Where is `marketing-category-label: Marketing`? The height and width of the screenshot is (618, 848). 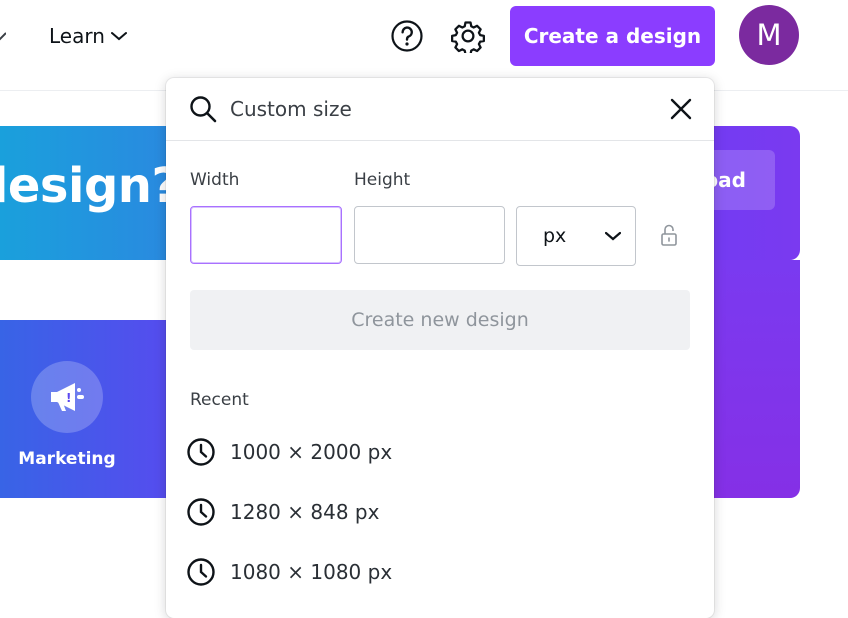 marketing-category-label: Marketing is located at coordinates (67, 459).